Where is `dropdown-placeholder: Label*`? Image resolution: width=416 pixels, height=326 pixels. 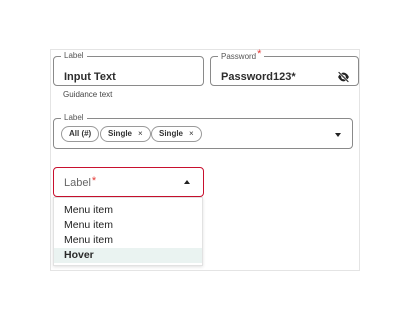
dropdown-placeholder: Label* is located at coordinates (80, 182).